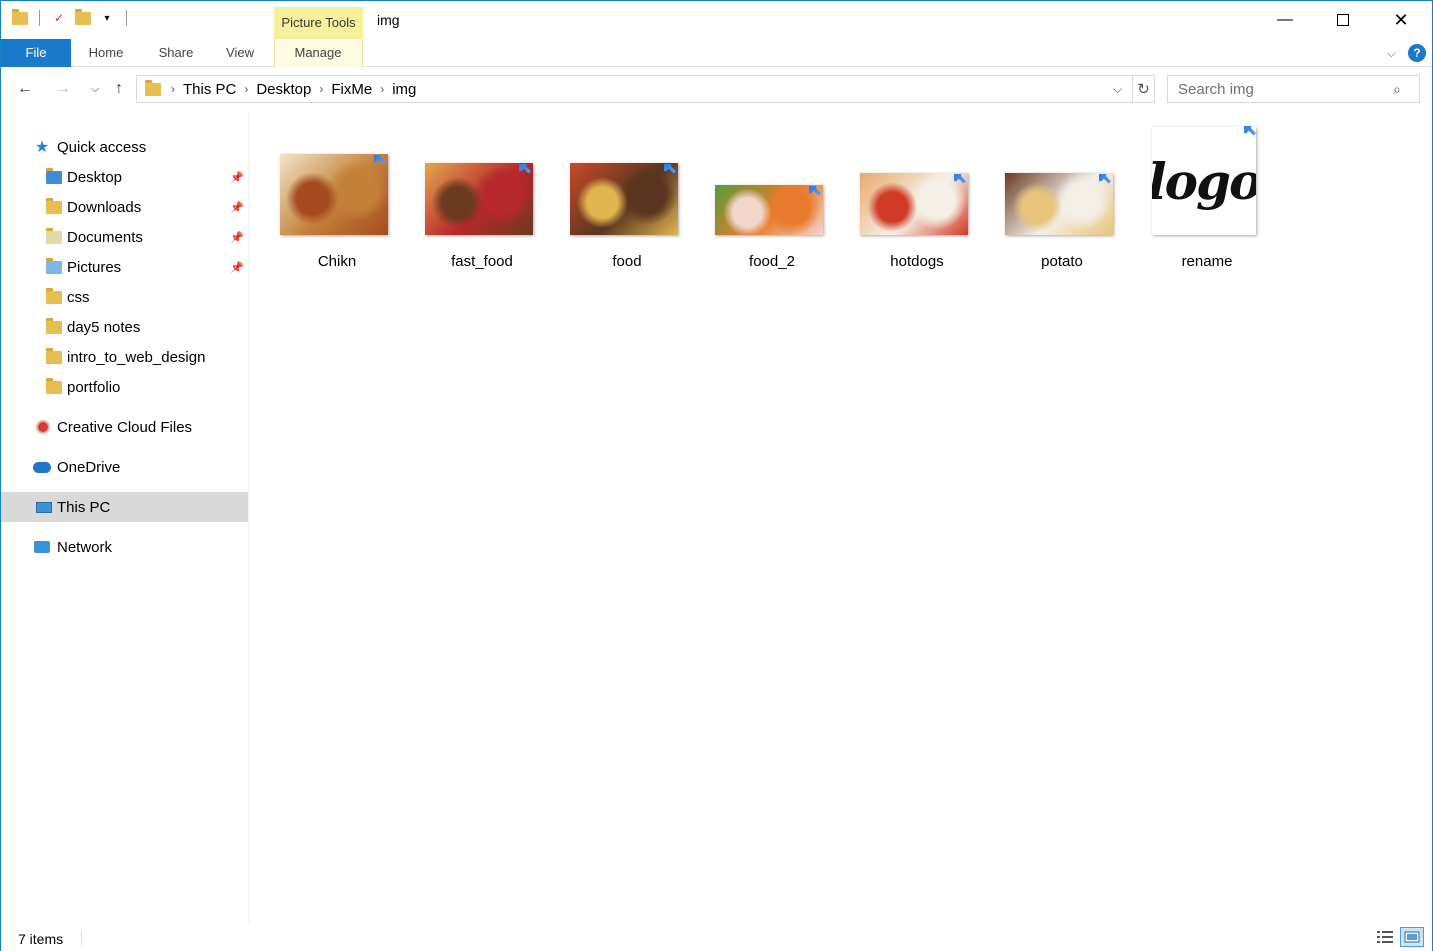  What do you see at coordinates (917, 199) in the screenshot?
I see `file-item-hotdogs: hotdogs` at bounding box center [917, 199].